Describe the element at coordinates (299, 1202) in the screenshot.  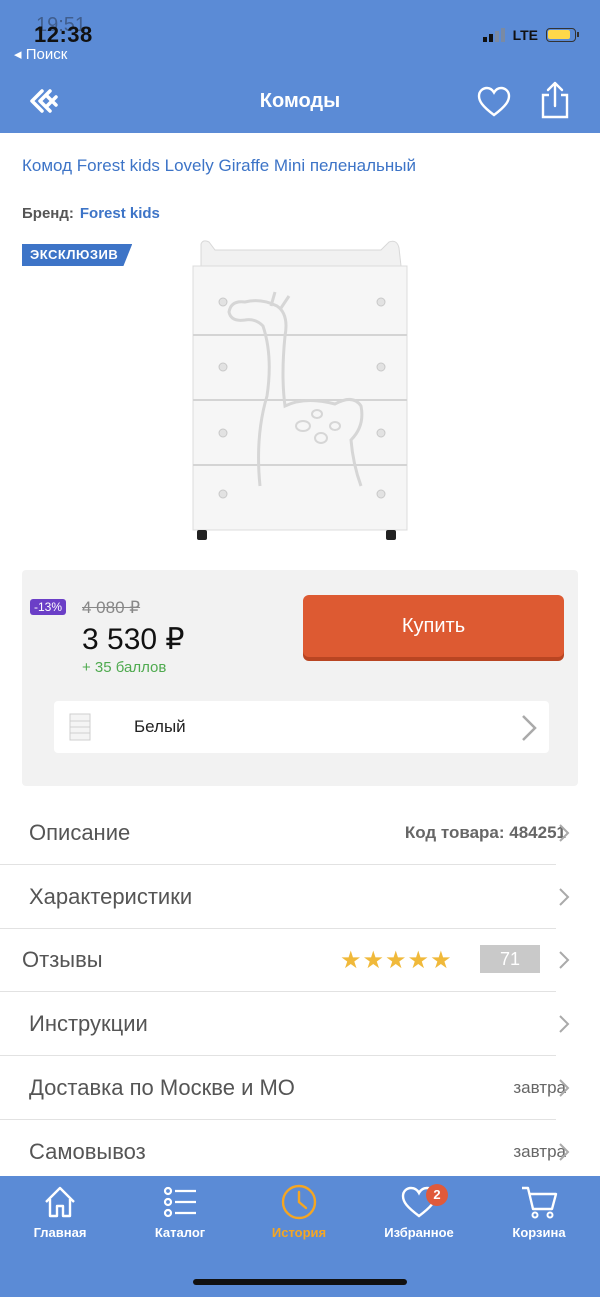
I see `clock-icon` at that location.